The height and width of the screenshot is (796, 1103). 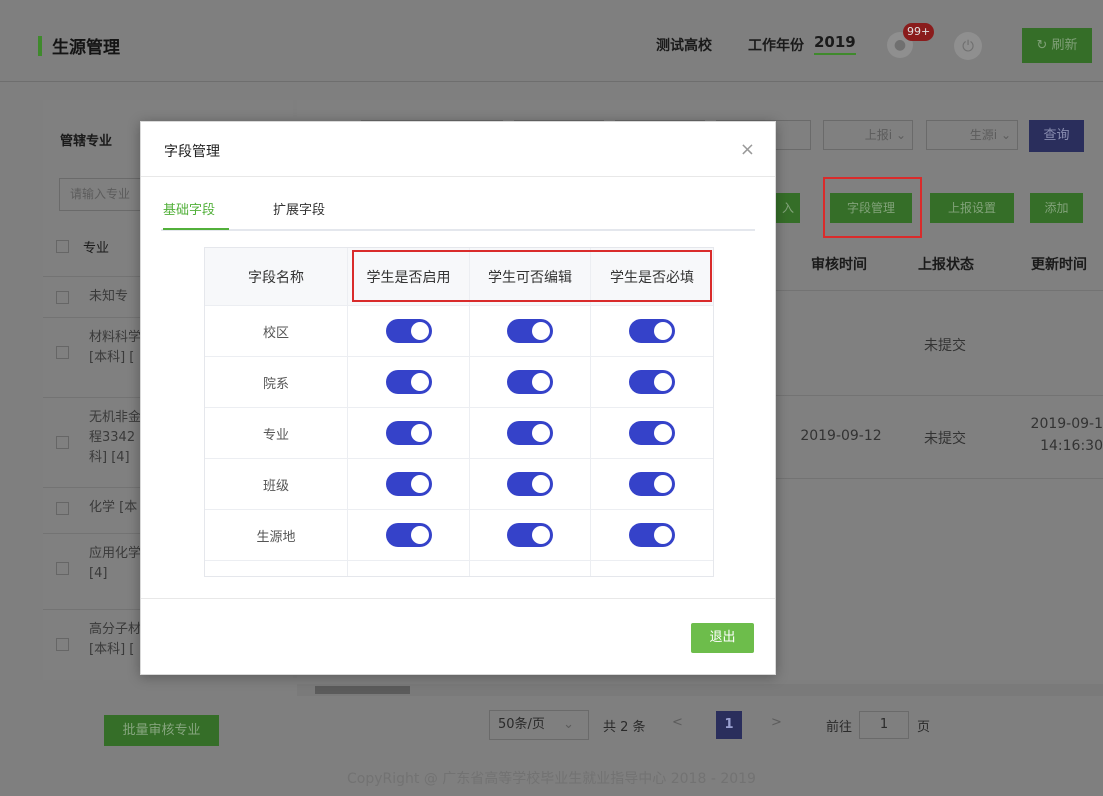 What do you see at coordinates (972, 208) in the screenshot?
I see `report-settings-button: 上报设置` at bounding box center [972, 208].